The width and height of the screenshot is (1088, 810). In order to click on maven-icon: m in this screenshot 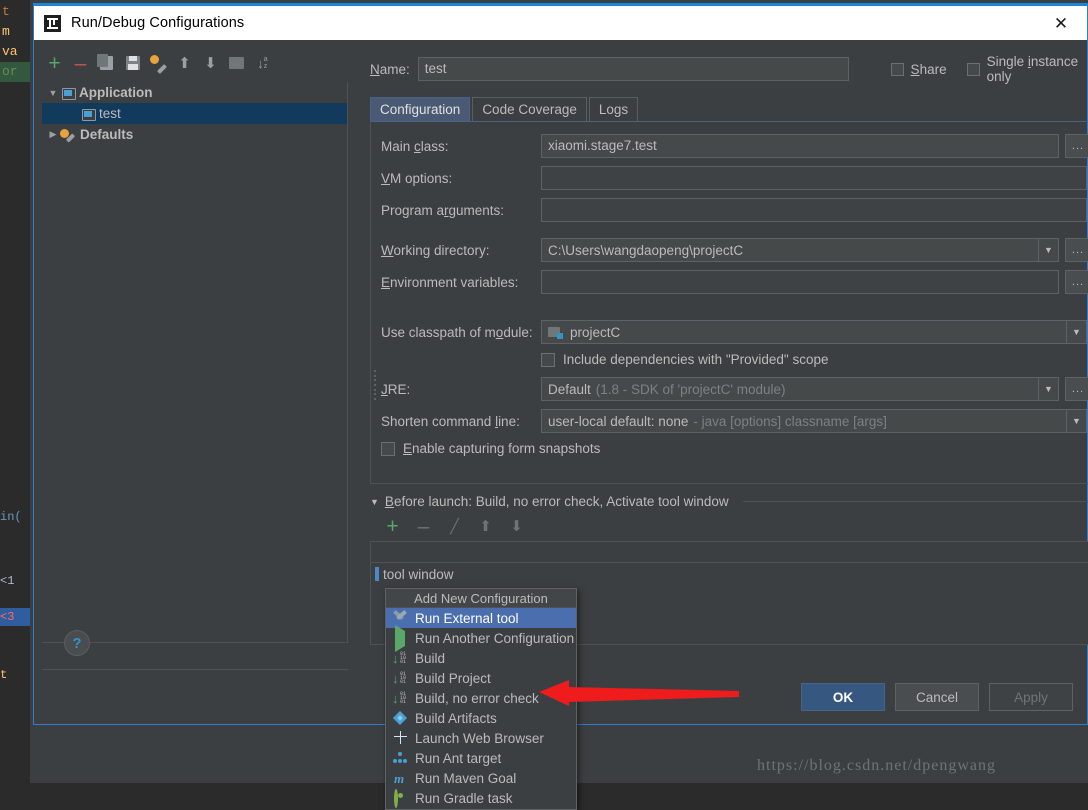, I will do `click(400, 778)`.